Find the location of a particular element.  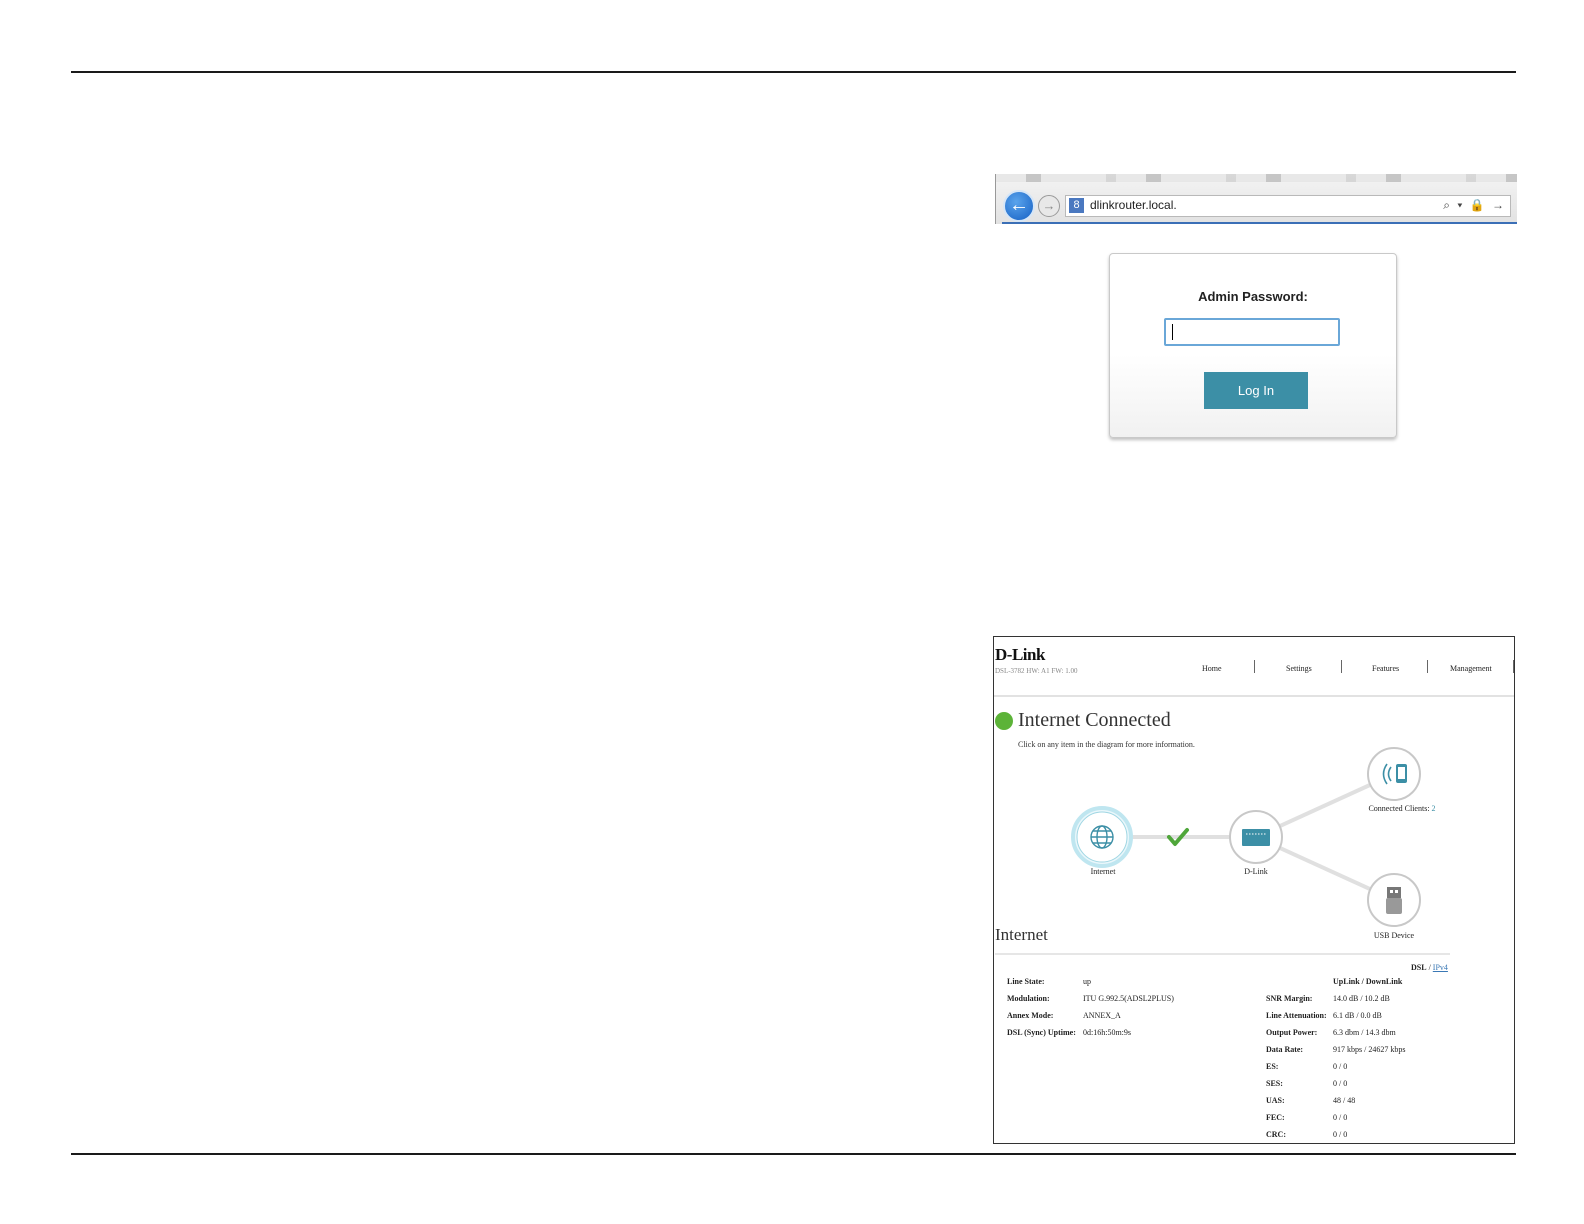

back-arrow-icon: ← is located at coordinates (1019, 205).